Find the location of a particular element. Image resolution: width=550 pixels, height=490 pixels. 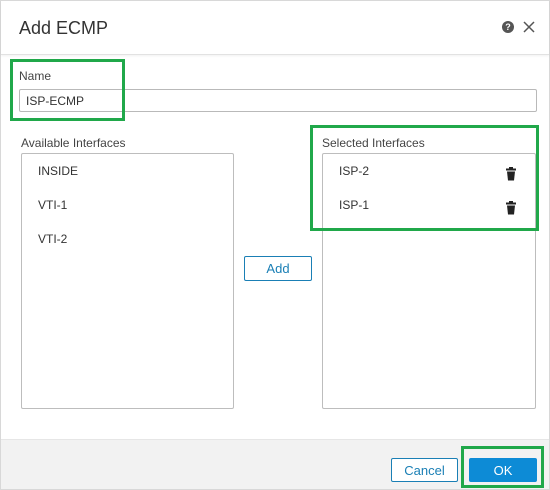

add-button: Add is located at coordinates (278, 268).